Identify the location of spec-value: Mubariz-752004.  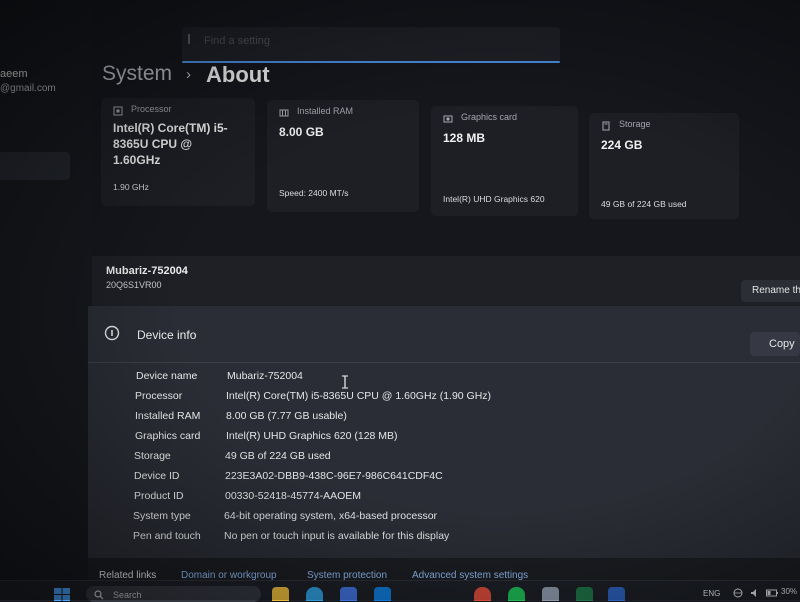
(265, 376).